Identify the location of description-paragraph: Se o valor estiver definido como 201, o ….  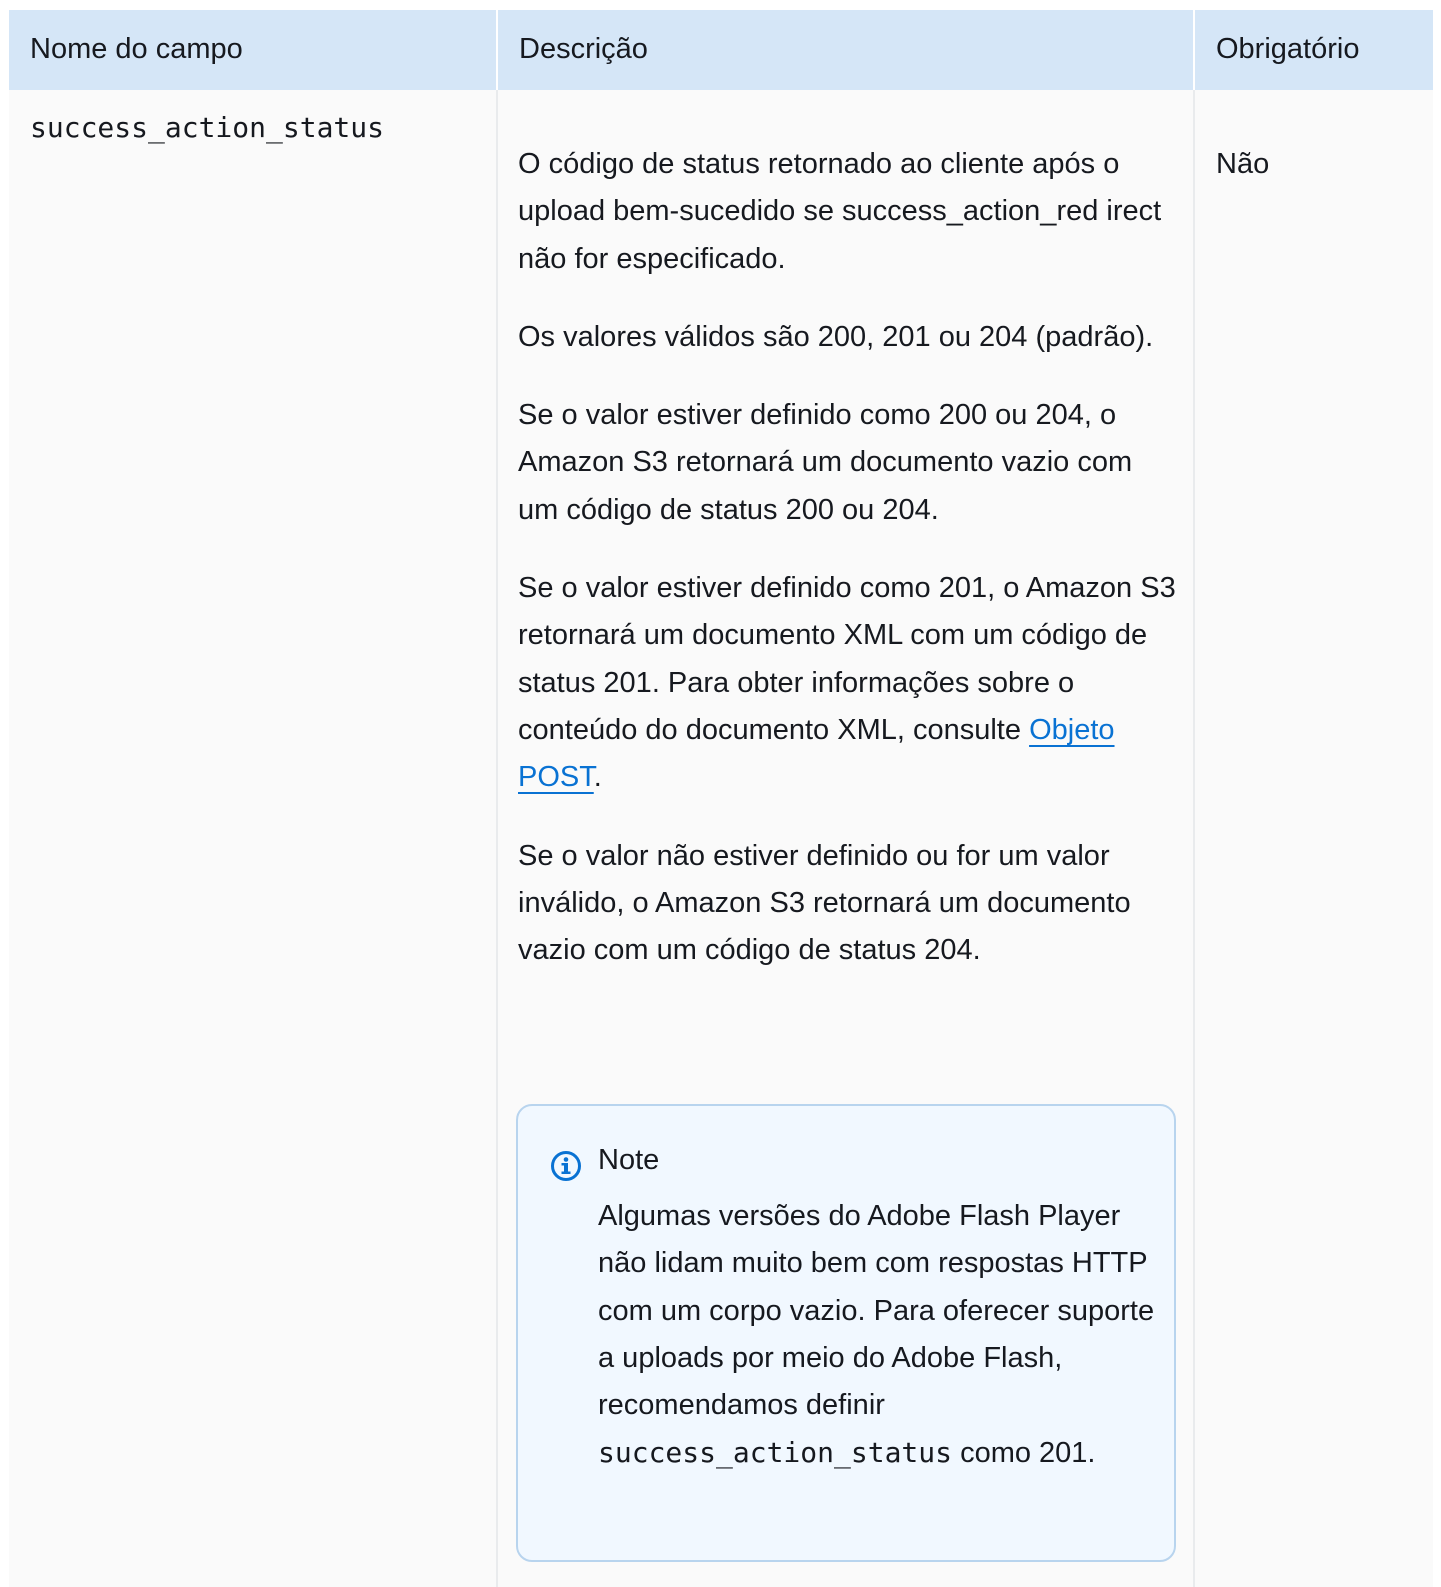
(848, 683).